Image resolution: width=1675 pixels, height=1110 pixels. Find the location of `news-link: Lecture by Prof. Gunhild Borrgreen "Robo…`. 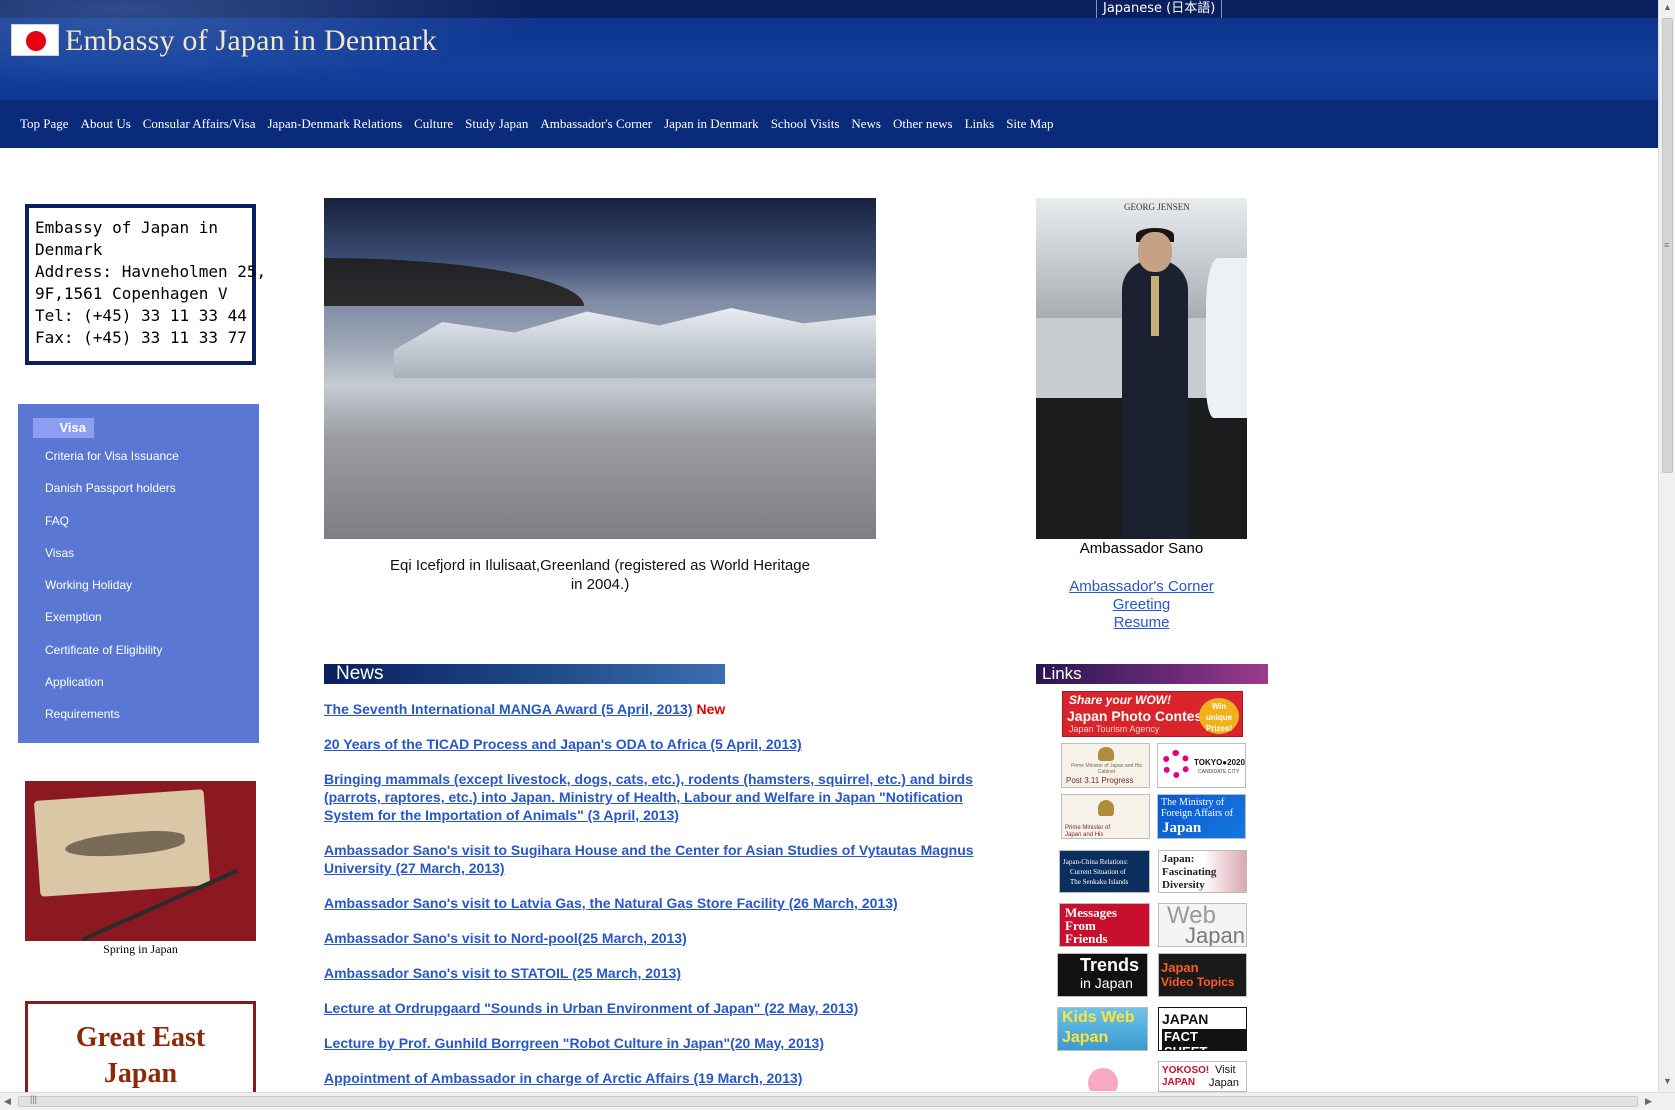

news-link: Lecture by Prof. Gunhild Borrgreen "Robo… is located at coordinates (574, 1043).